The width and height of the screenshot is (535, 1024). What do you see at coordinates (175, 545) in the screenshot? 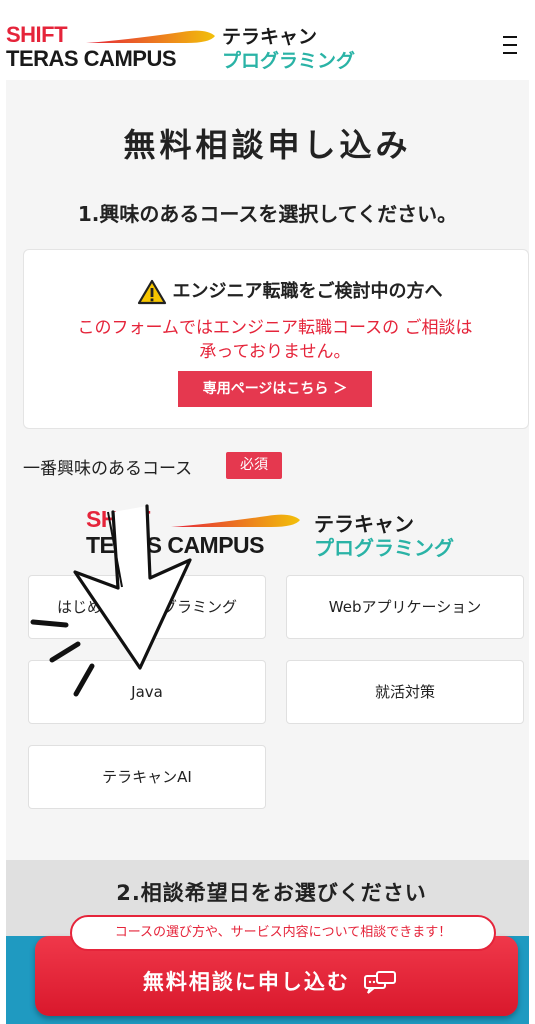
I see `overlay-logo-teras: TERAS CAMPUS` at bounding box center [175, 545].